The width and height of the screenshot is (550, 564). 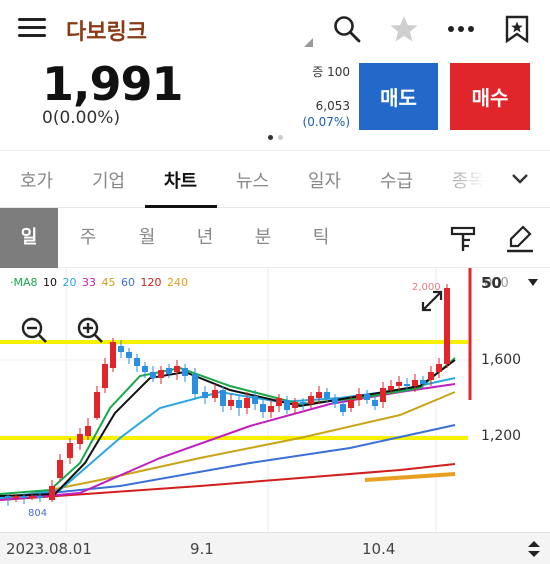 What do you see at coordinates (275, 179) in the screenshot?
I see `tab-bar: 호가 기업 차트 뉴스 일자 수급 종목` at bounding box center [275, 179].